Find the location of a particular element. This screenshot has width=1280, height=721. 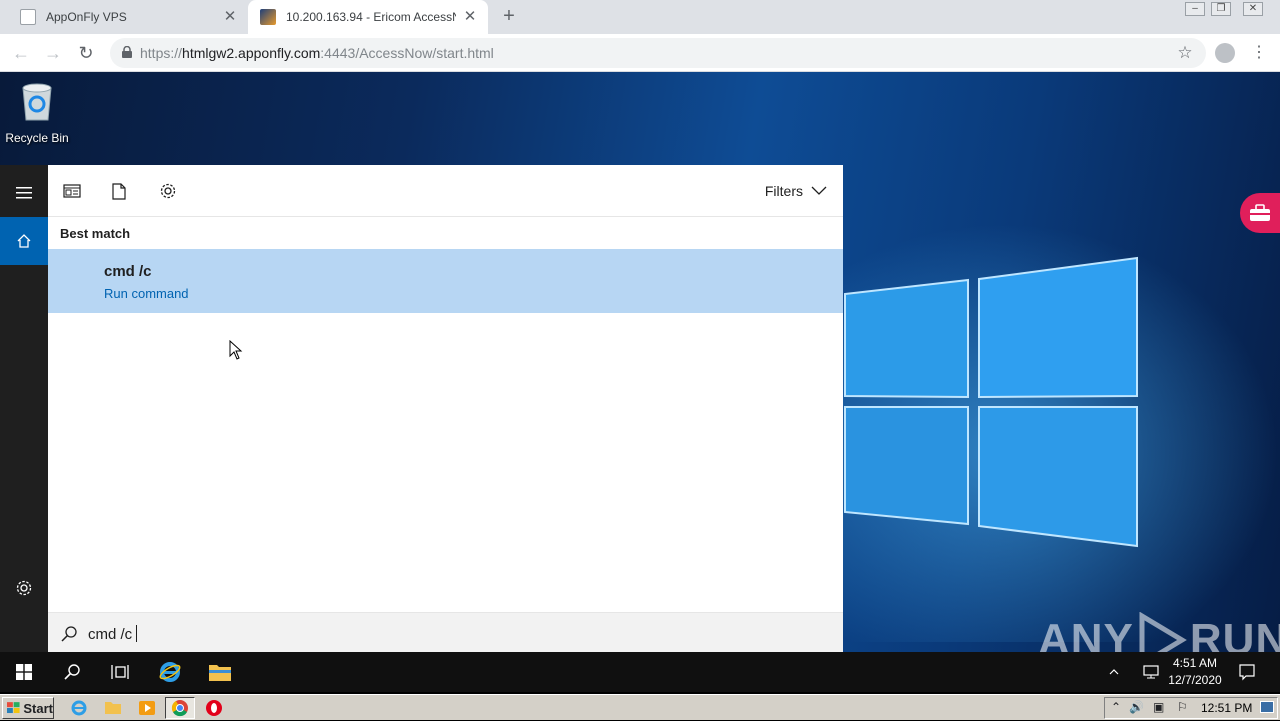

close-window-button: ✕ is located at coordinates (1253, 9).